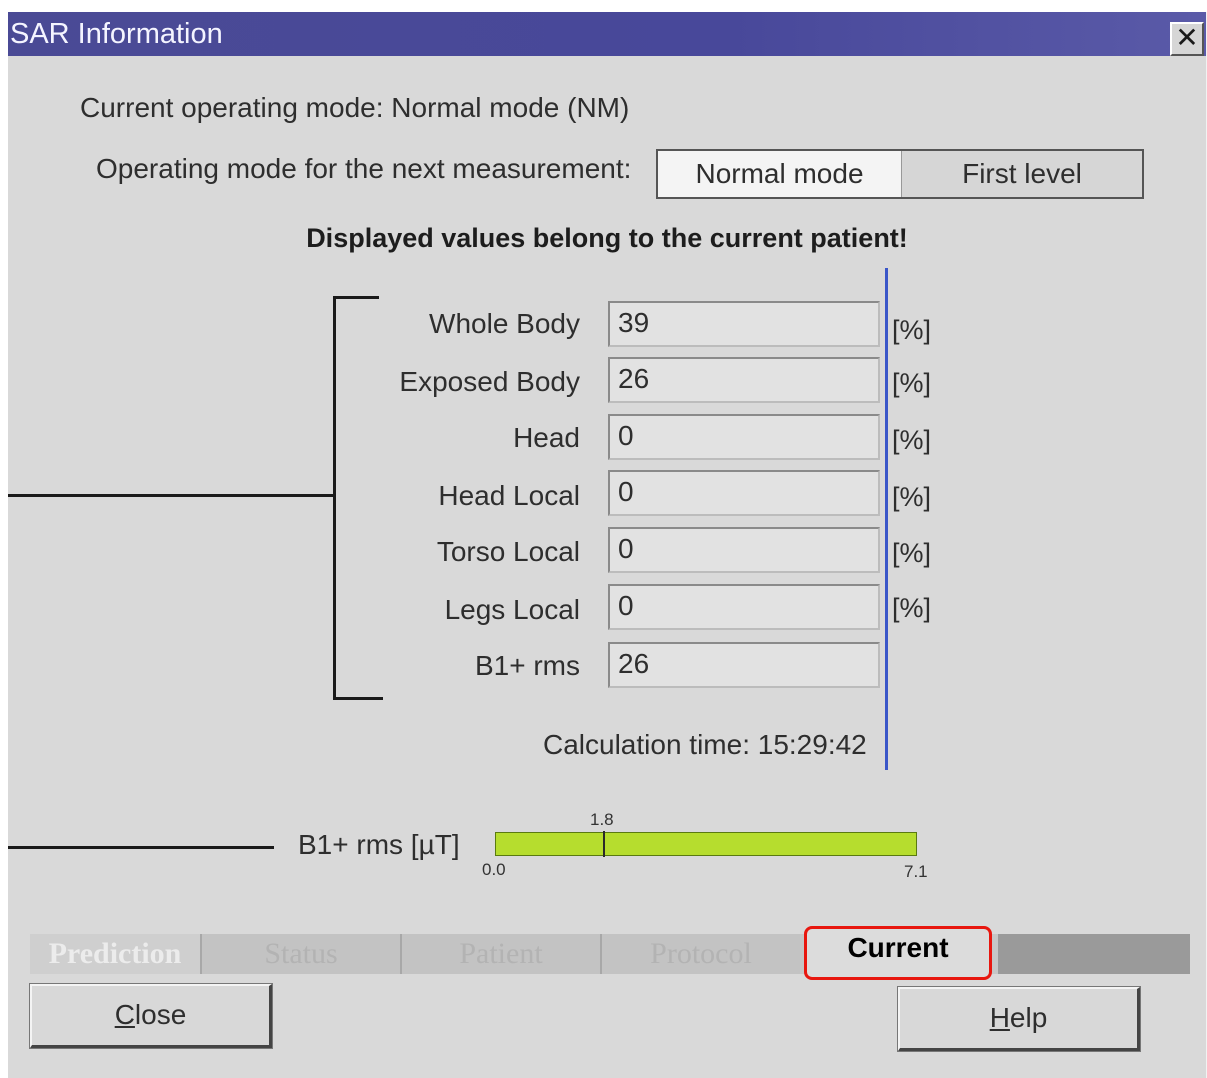 Image resolution: width=1207 pixels, height=1078 pixels. Describe the element at coordinates (358, 698) in the screenshot. I see `bracket-bottom` at that location.